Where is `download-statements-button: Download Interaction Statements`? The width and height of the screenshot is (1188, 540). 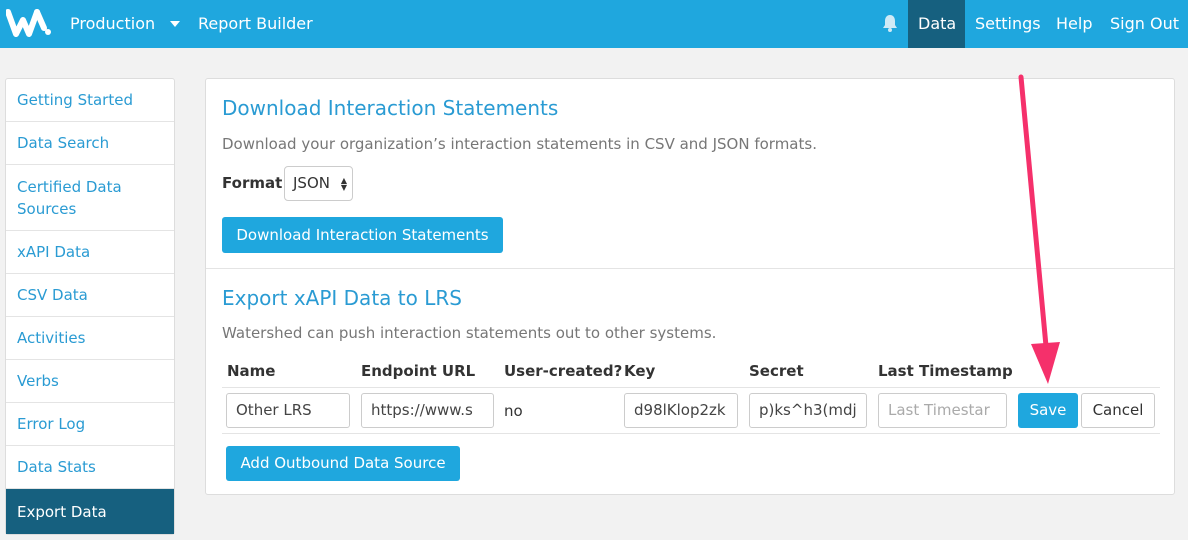
download-statements-button: Download Interaction Statements is located at coordinates (362, 235).